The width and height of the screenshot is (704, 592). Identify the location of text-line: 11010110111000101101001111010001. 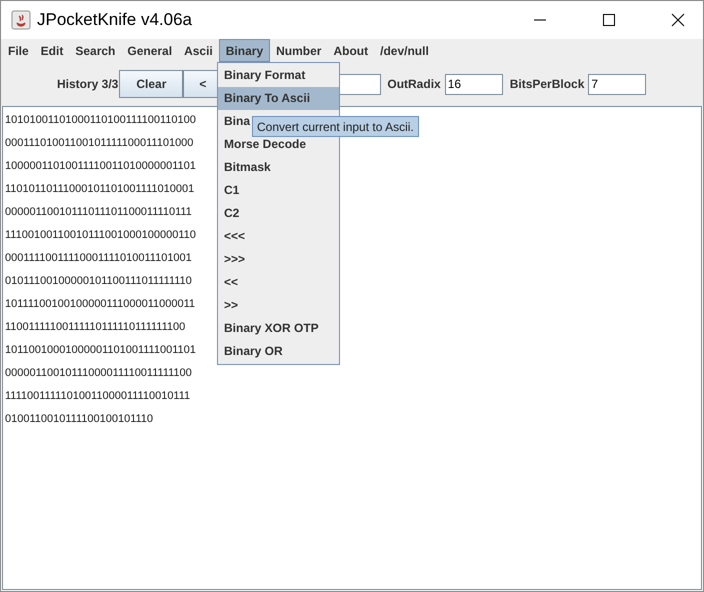
(99, 189).